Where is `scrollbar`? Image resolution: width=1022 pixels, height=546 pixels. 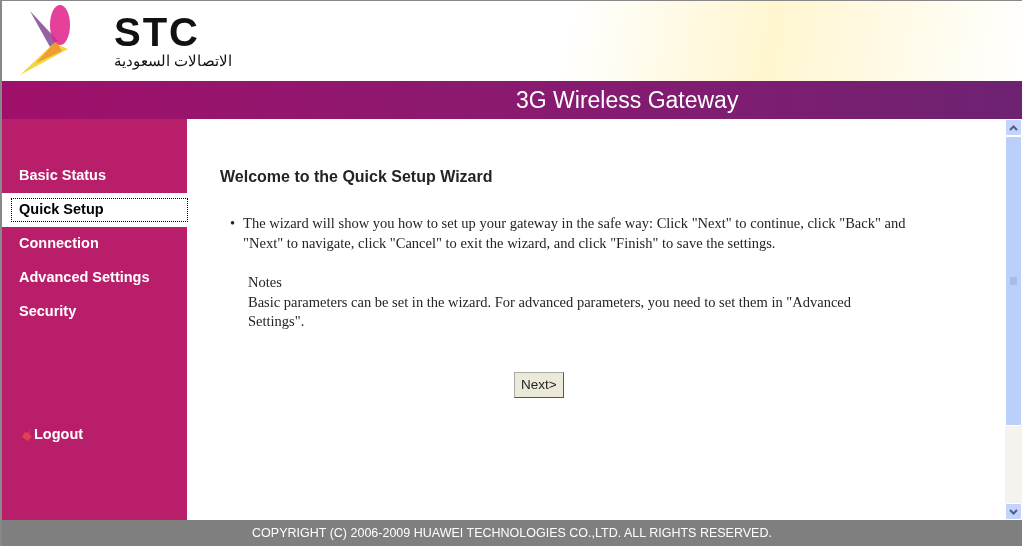 scrollbar is located at coordinates (1013, 319).